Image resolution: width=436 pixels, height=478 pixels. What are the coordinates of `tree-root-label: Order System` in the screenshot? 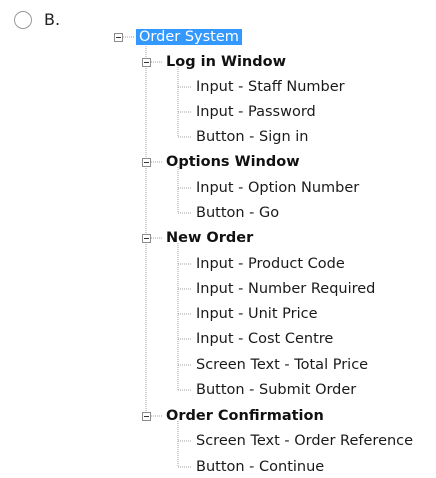 It's located at (189, 37).